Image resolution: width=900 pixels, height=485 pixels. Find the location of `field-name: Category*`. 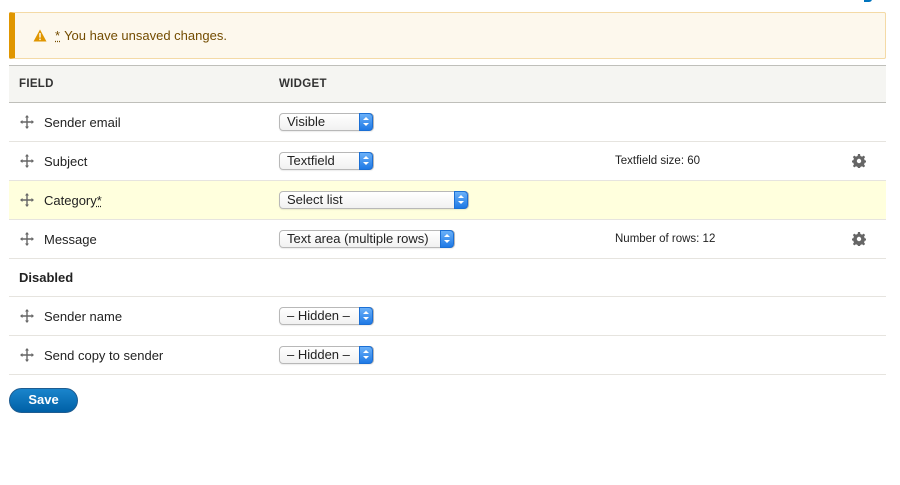

field-name: Category* is located at coordinates (73, 200).